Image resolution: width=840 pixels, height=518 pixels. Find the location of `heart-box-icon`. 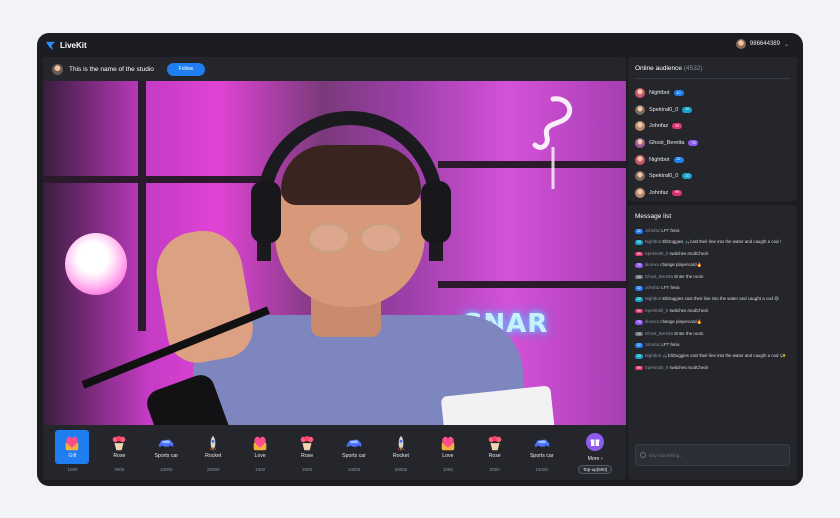

heart-box-icon is located at coordinates (448, 443).